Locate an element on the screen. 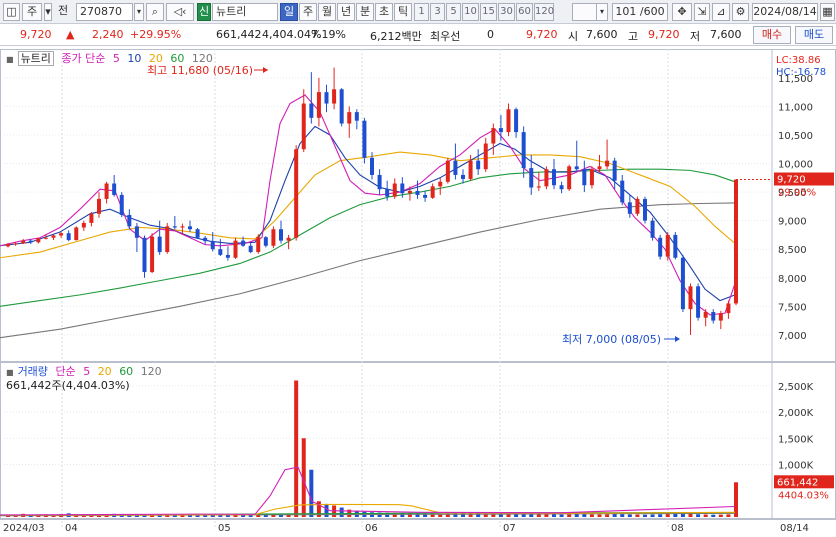 The image size is (836, 537). x-axis-label: 06 is located at coordinates (371, 528).